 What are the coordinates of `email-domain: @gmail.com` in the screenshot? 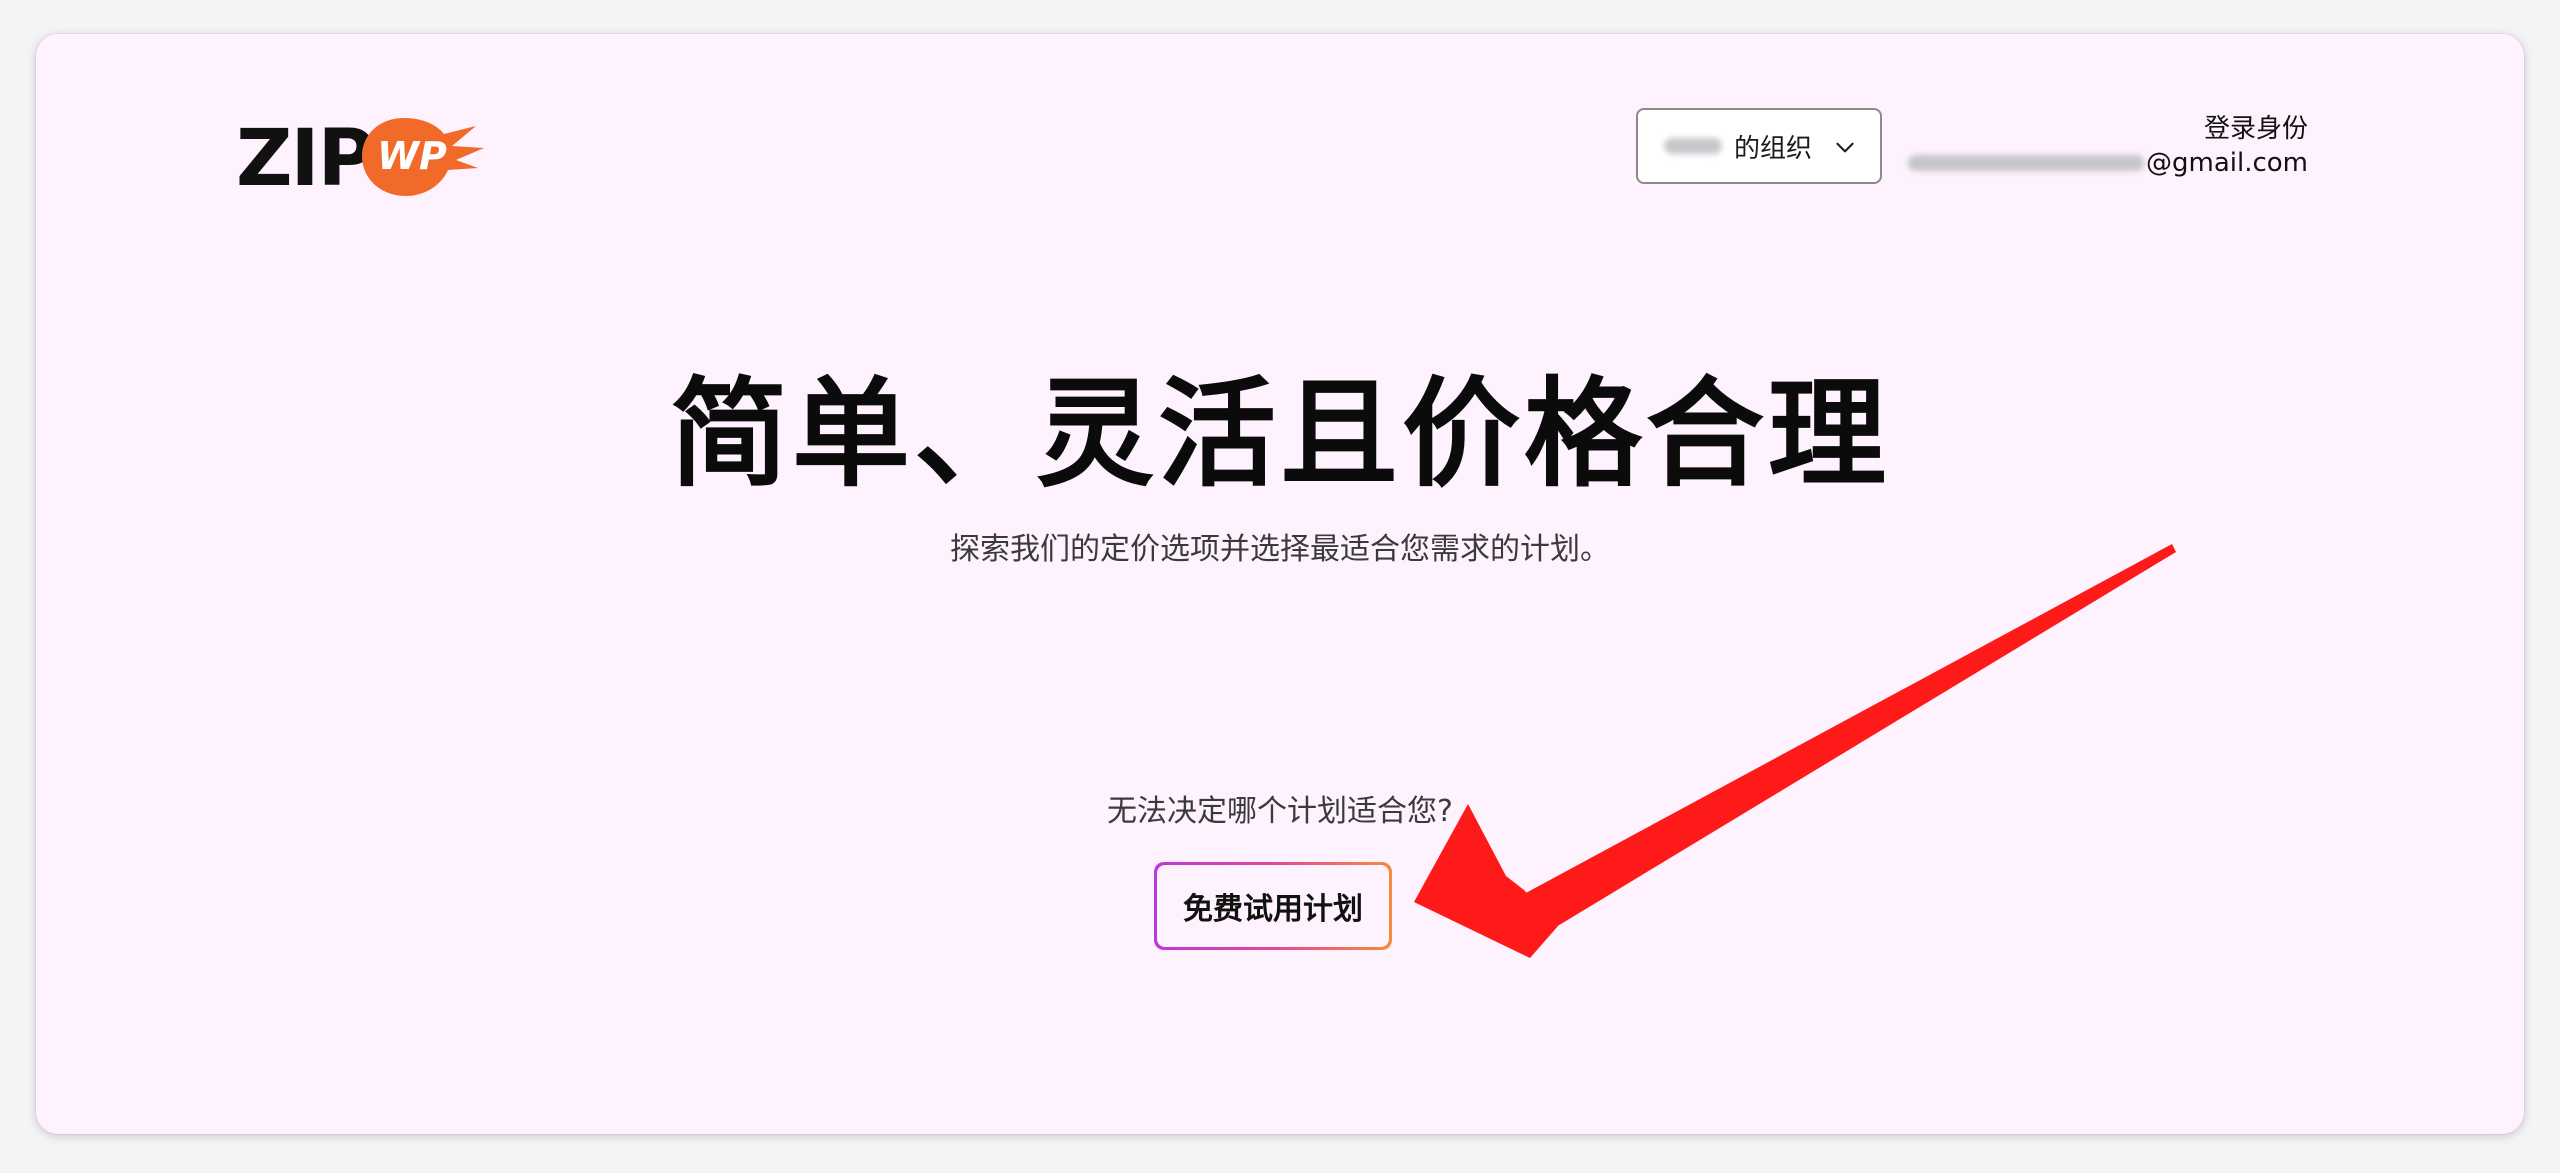 It's located at (2226, 163).